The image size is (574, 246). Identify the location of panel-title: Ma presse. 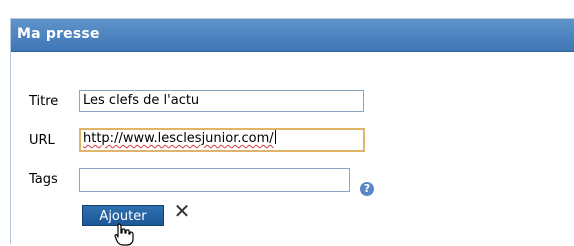
(58, 34).